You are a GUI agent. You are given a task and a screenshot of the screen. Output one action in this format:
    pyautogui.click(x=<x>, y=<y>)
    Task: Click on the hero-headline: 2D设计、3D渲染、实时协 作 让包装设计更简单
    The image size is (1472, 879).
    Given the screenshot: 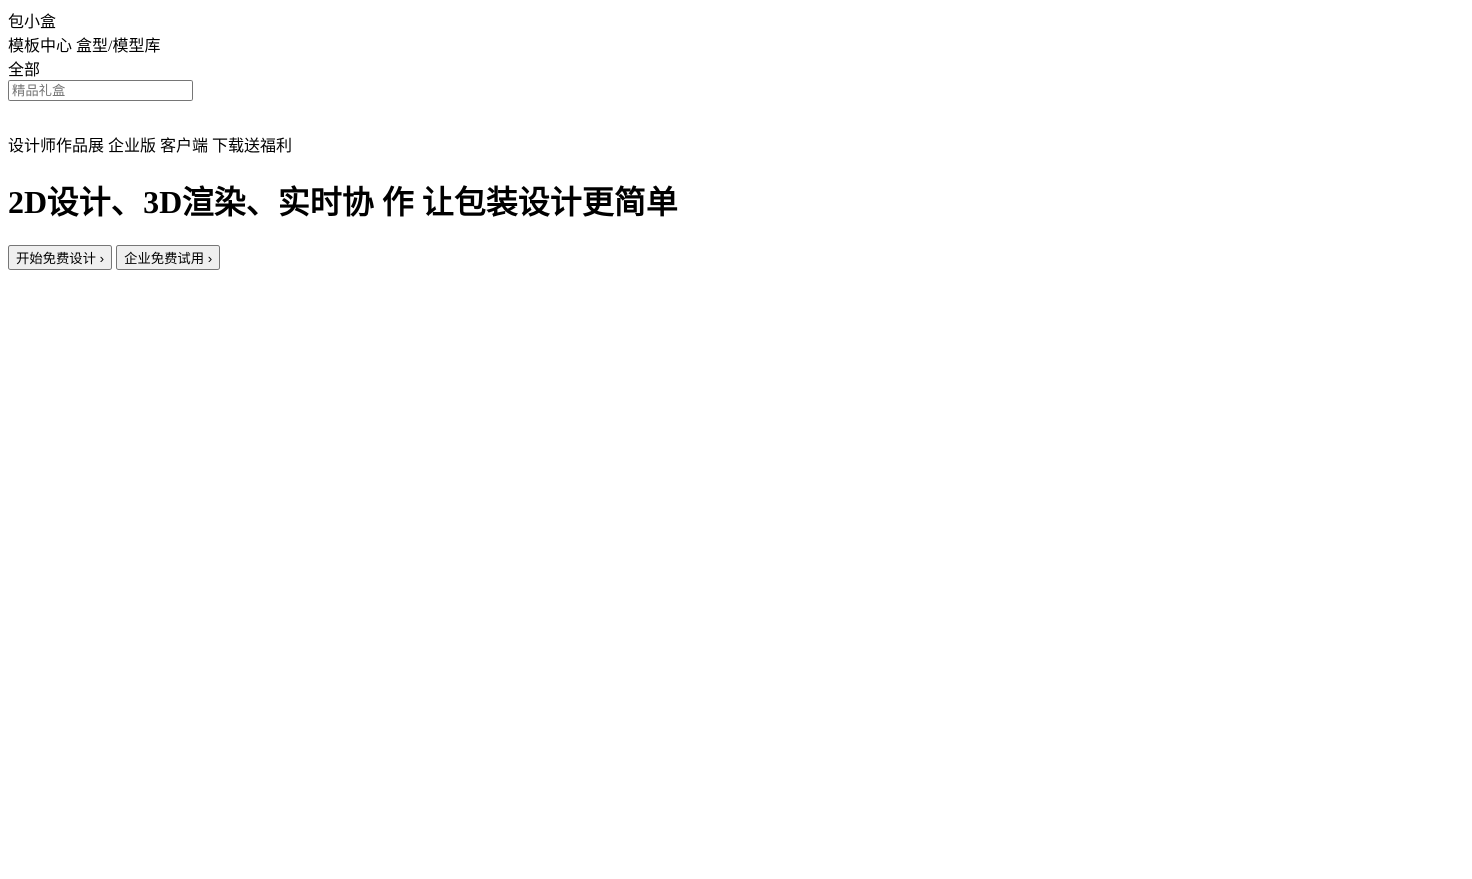 What is the action you would take?
    pyautogui.click(x=736, y=200)
    